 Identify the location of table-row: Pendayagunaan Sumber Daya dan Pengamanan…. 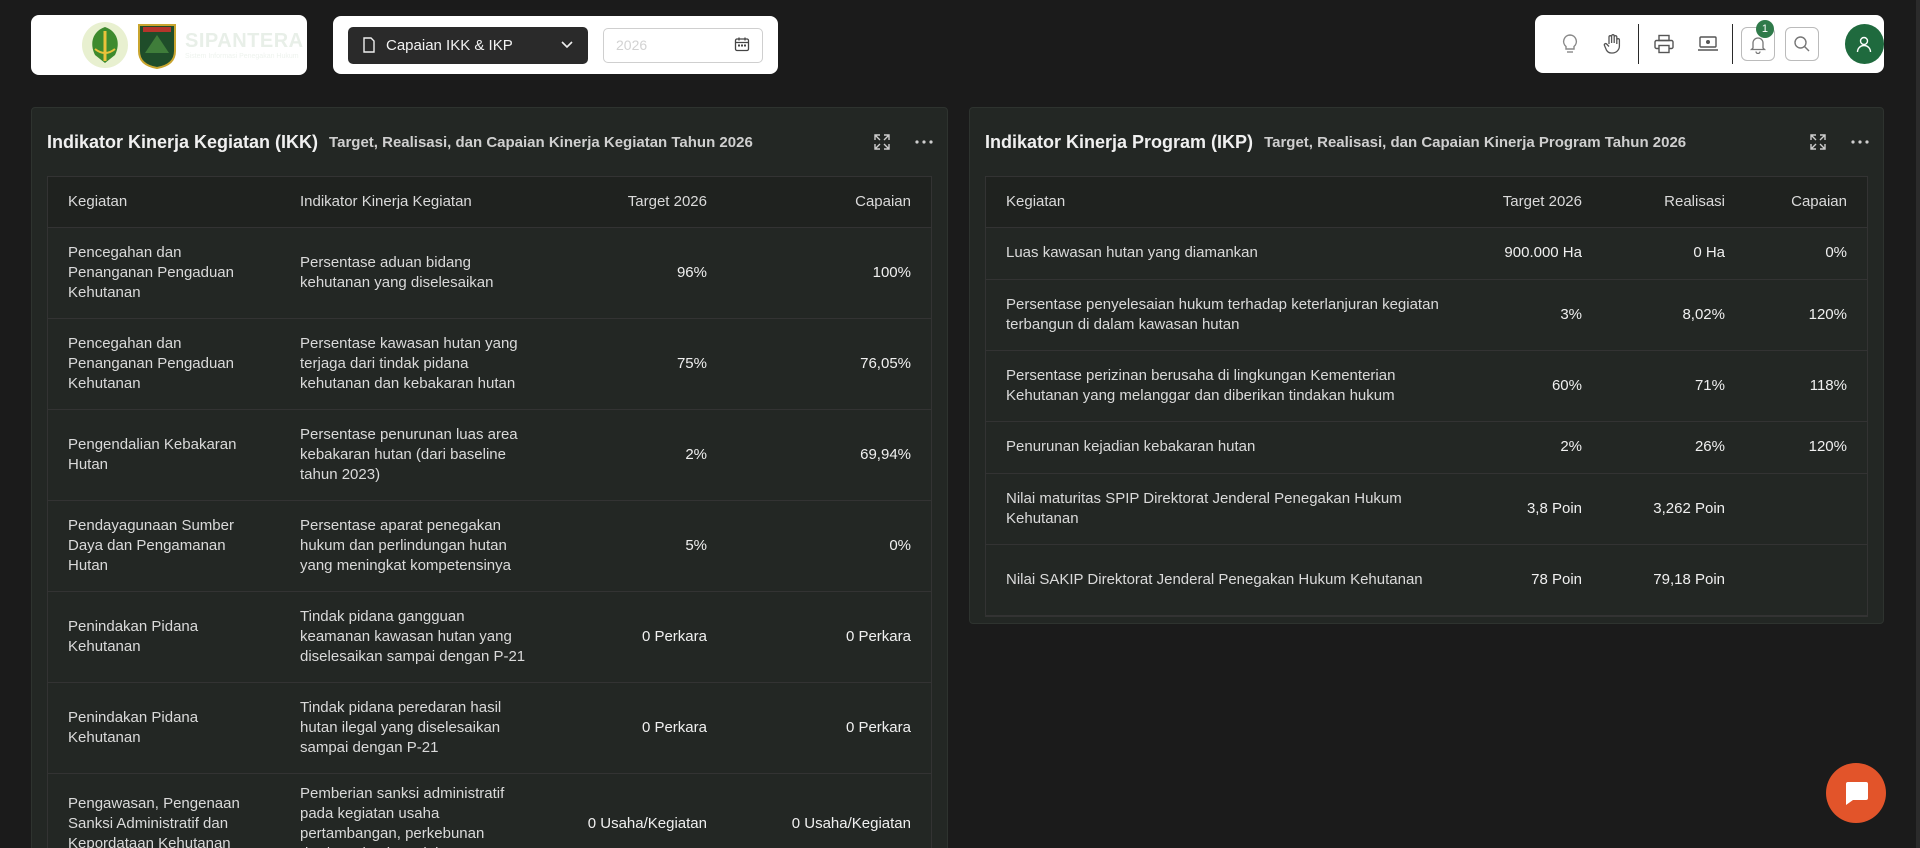
(489, 546).